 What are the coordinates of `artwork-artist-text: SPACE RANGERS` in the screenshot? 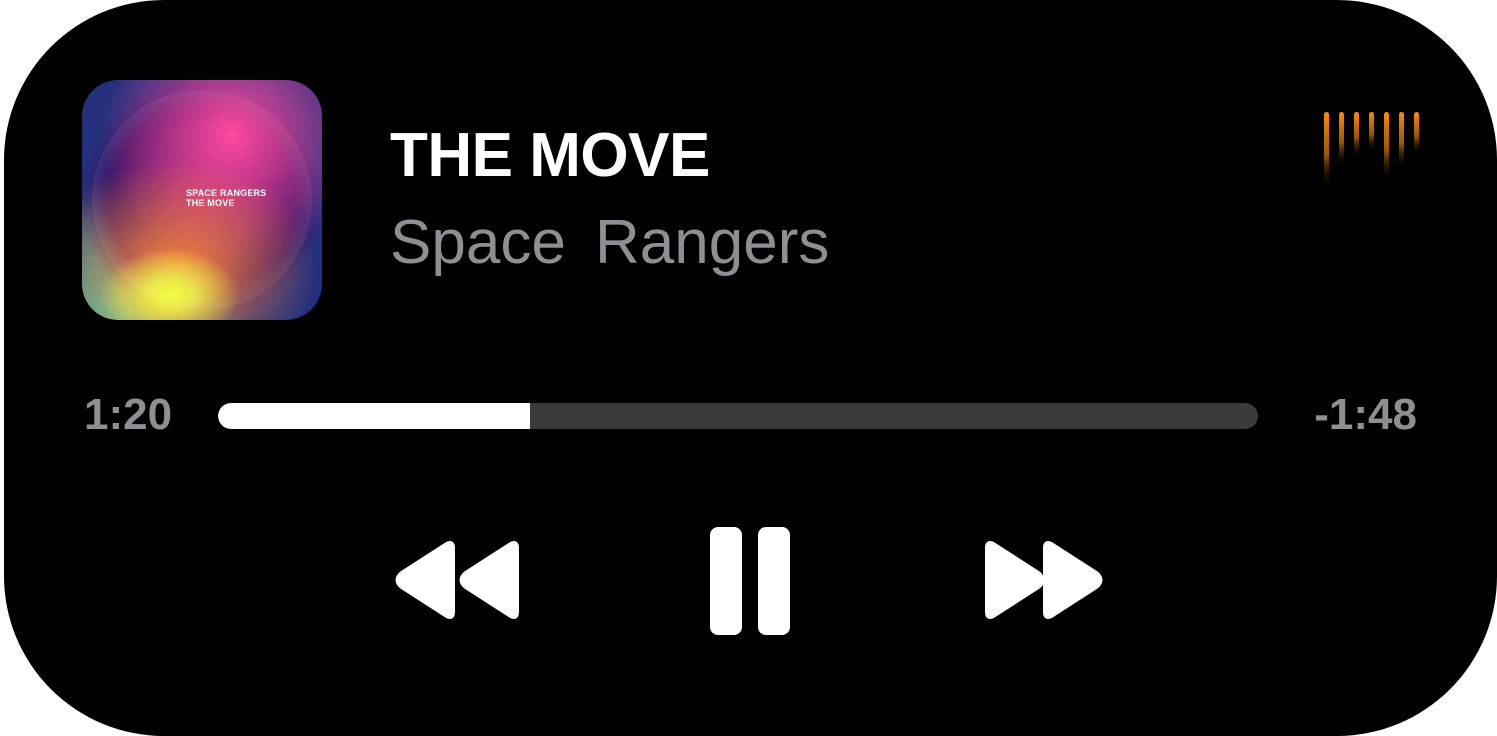 It's located at (226, 193).